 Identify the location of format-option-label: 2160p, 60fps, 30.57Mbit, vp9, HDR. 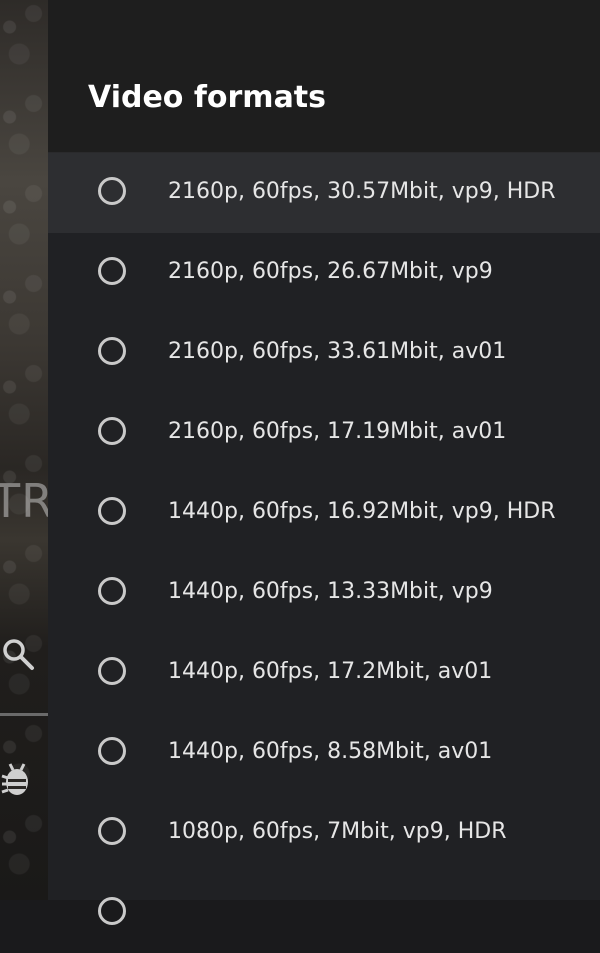
(362, 191).